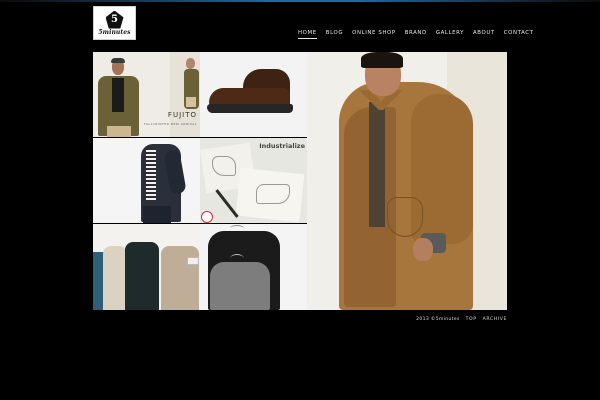 The width and height of the screenshot is (600, 400). Describe the element at coordinates (170, 124) in the screenshot. I see `fujito-sub-label: FALL/WINTER NEW ARRIVAL` at that location.